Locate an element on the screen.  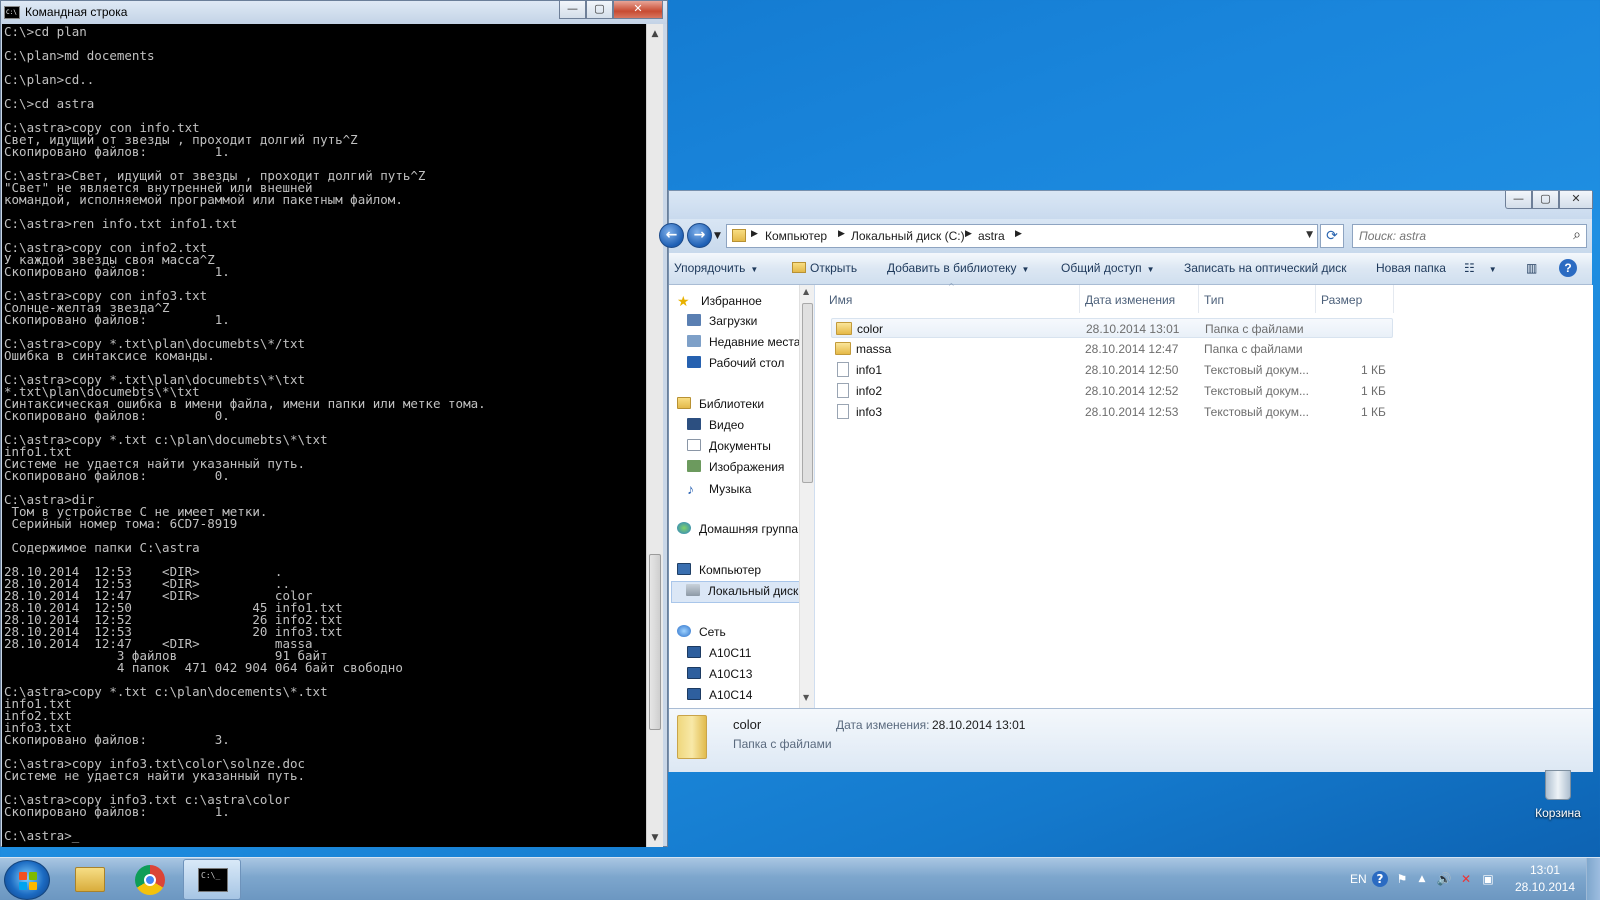
add-to-library-label: Добавить в библиотеку is located at coordinates (952, 268).